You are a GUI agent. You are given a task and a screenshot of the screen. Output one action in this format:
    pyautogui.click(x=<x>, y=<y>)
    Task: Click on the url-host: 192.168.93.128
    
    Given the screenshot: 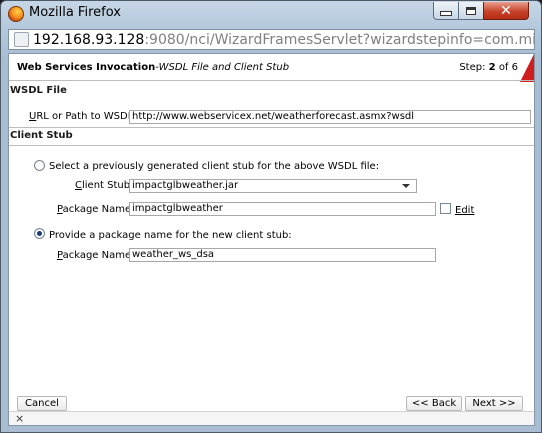 What is the action you would take?
    pyautogui.click(x=89, y=39)
    